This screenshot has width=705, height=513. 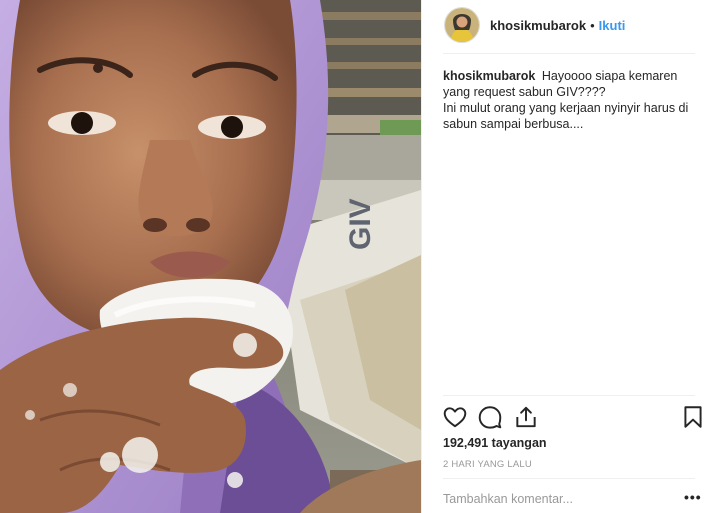 I want to click on avatar-image, so click(x=462, y=25).